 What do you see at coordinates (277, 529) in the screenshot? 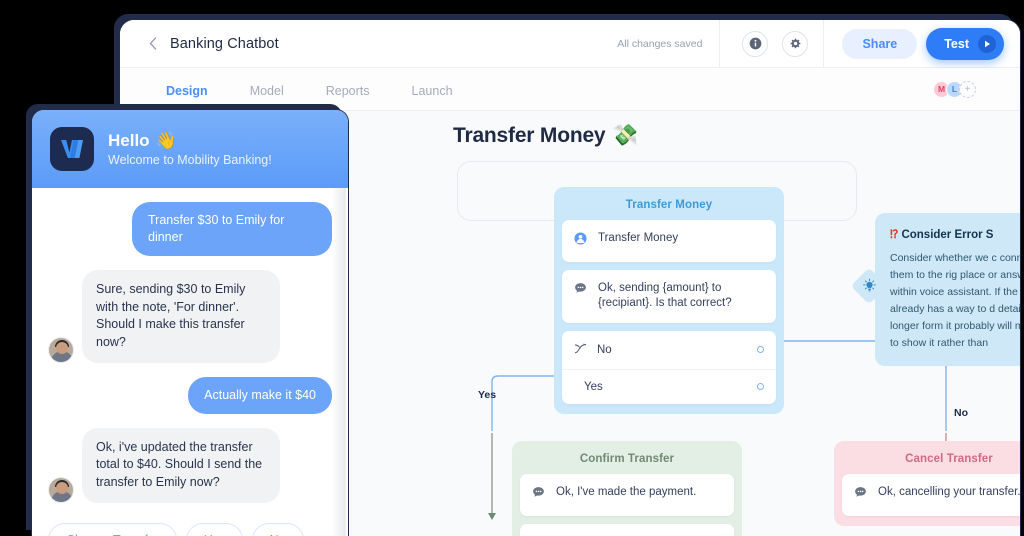
I see `quick-reply-no: No` at bounding box center [277, 529].